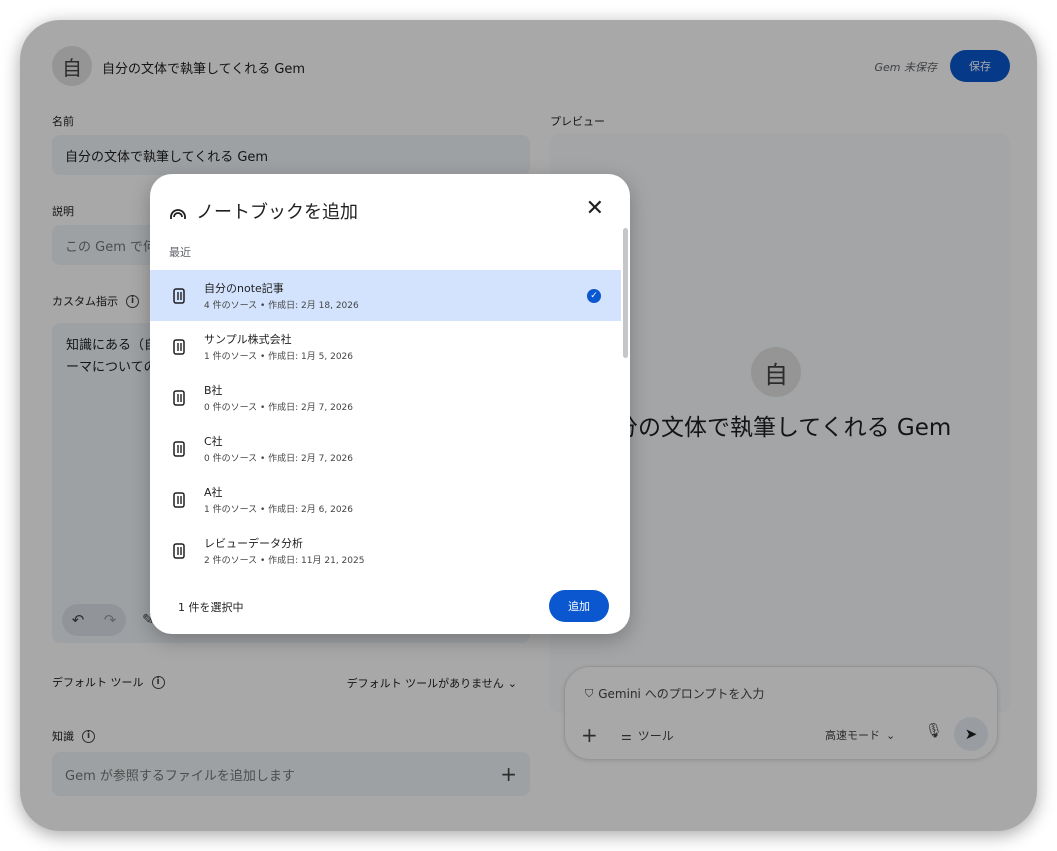 Image resolution: width=1057 pixels, height=851 pixels. I want to click on notebook-item: C社 0 件のソース • 作成日: 2月 7, 2026, so click(385, 448).